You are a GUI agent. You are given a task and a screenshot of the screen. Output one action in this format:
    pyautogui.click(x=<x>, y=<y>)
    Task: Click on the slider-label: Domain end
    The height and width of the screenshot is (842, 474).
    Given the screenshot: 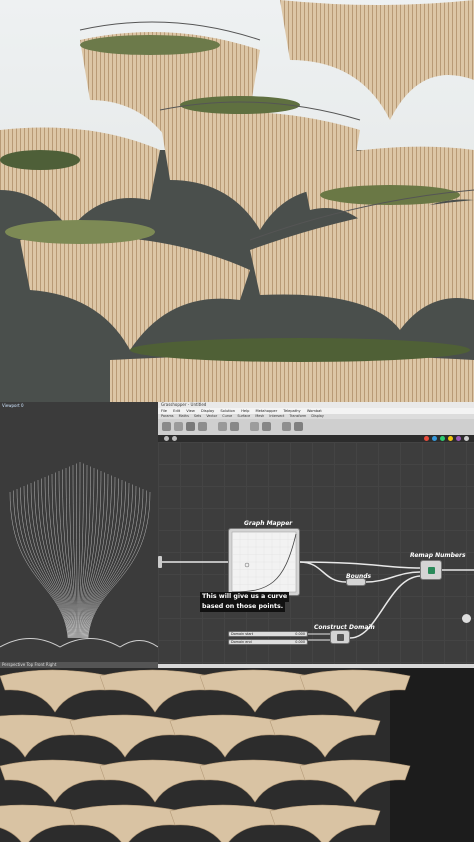 What is the action you would take?
    pyautogui.click(x=241, y=642)
    